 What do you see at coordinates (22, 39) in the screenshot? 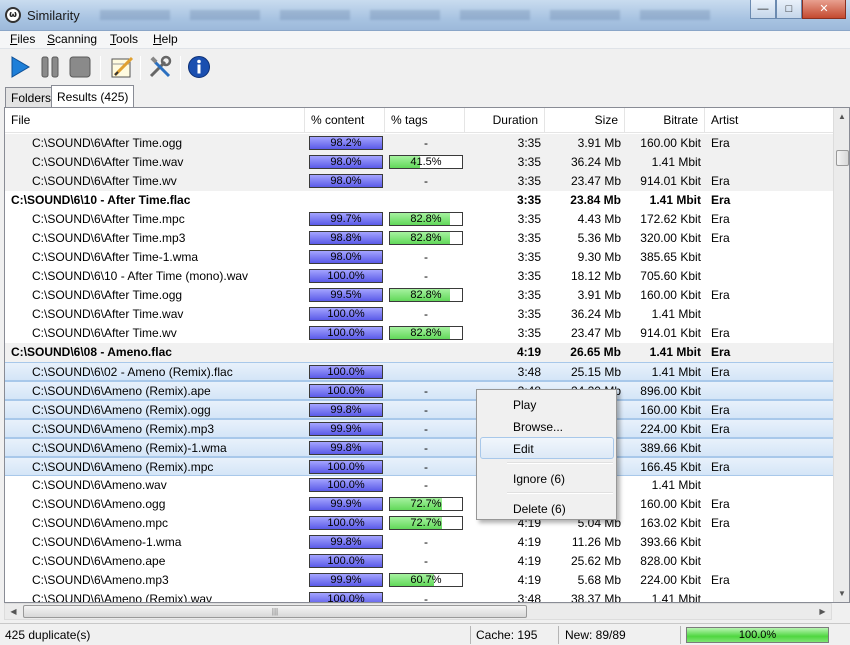
I see `menu-files: Files` at bounding box center [22, 39].